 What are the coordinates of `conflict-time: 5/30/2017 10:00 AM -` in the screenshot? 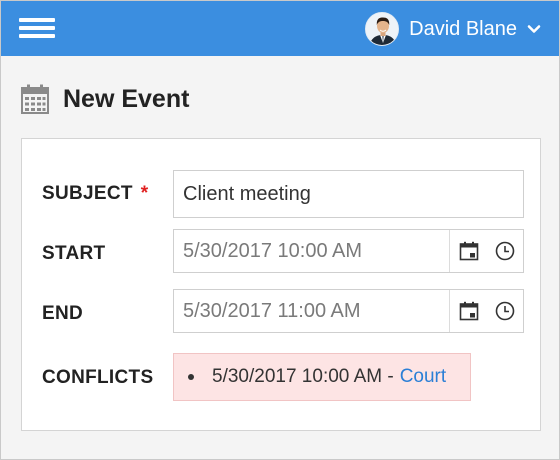 It's located at (303, 376).